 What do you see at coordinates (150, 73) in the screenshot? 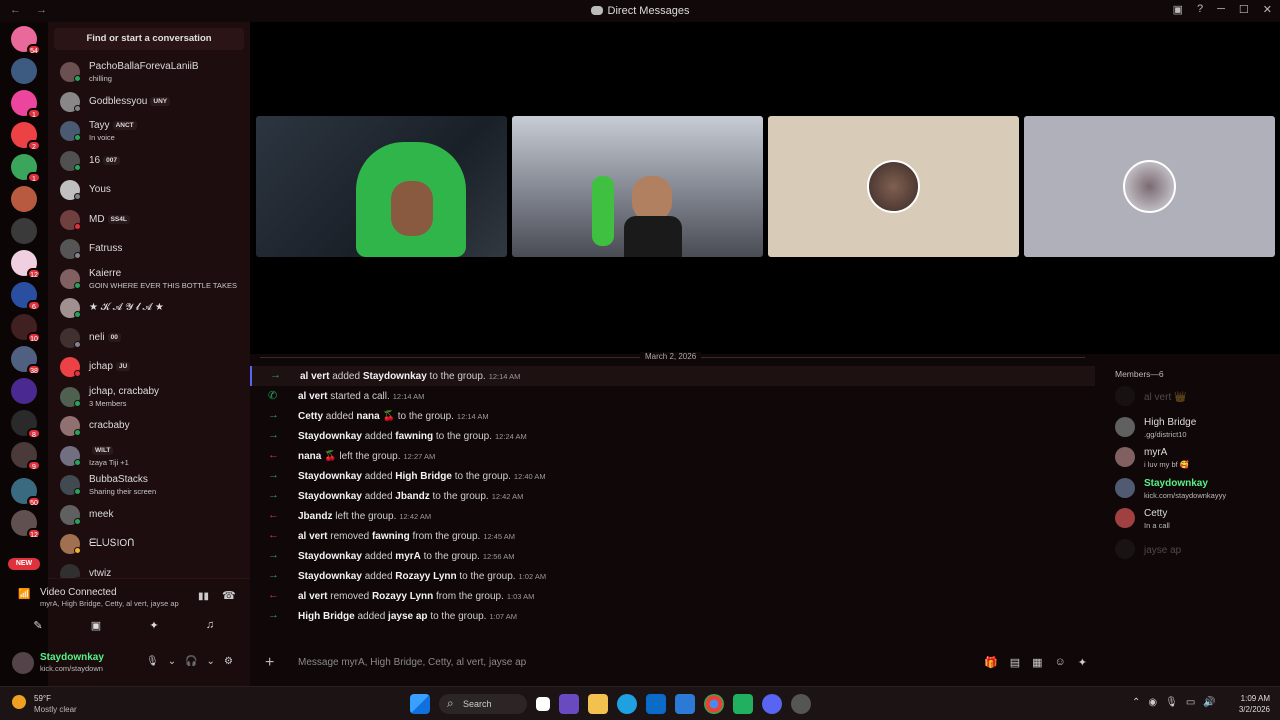
I see `dm-item: PachoBallaForevaLaniiB chilling` at bounding box center [150, 73].